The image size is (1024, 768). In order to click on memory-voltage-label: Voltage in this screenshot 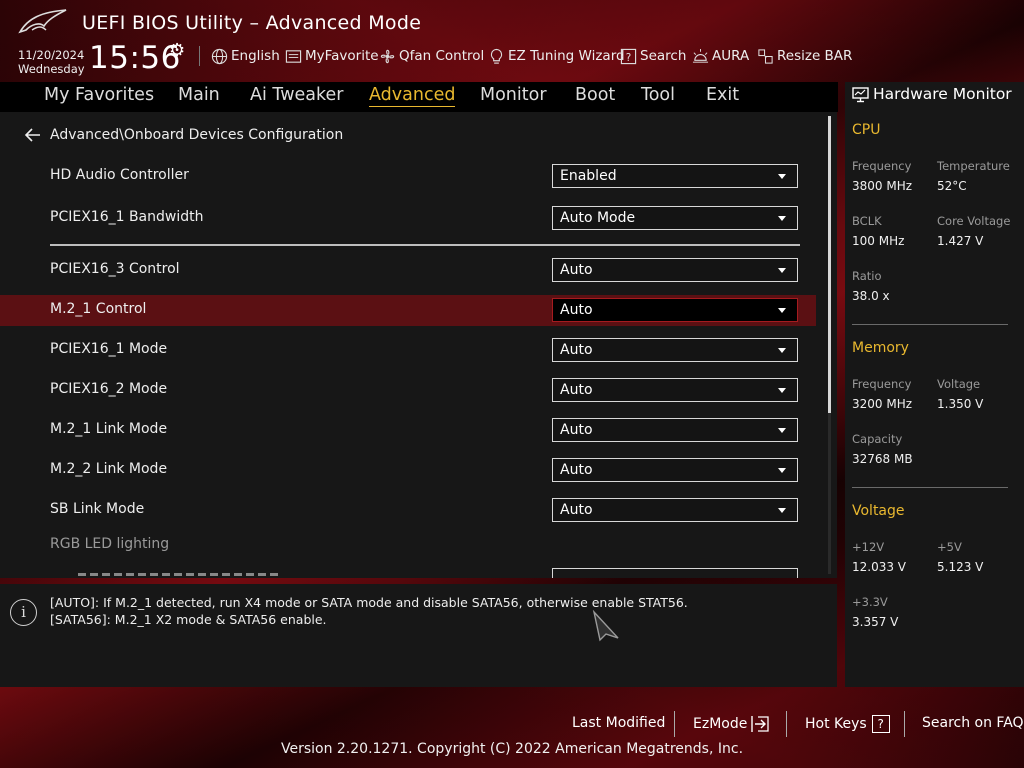, I will do `click(959, 384)`.